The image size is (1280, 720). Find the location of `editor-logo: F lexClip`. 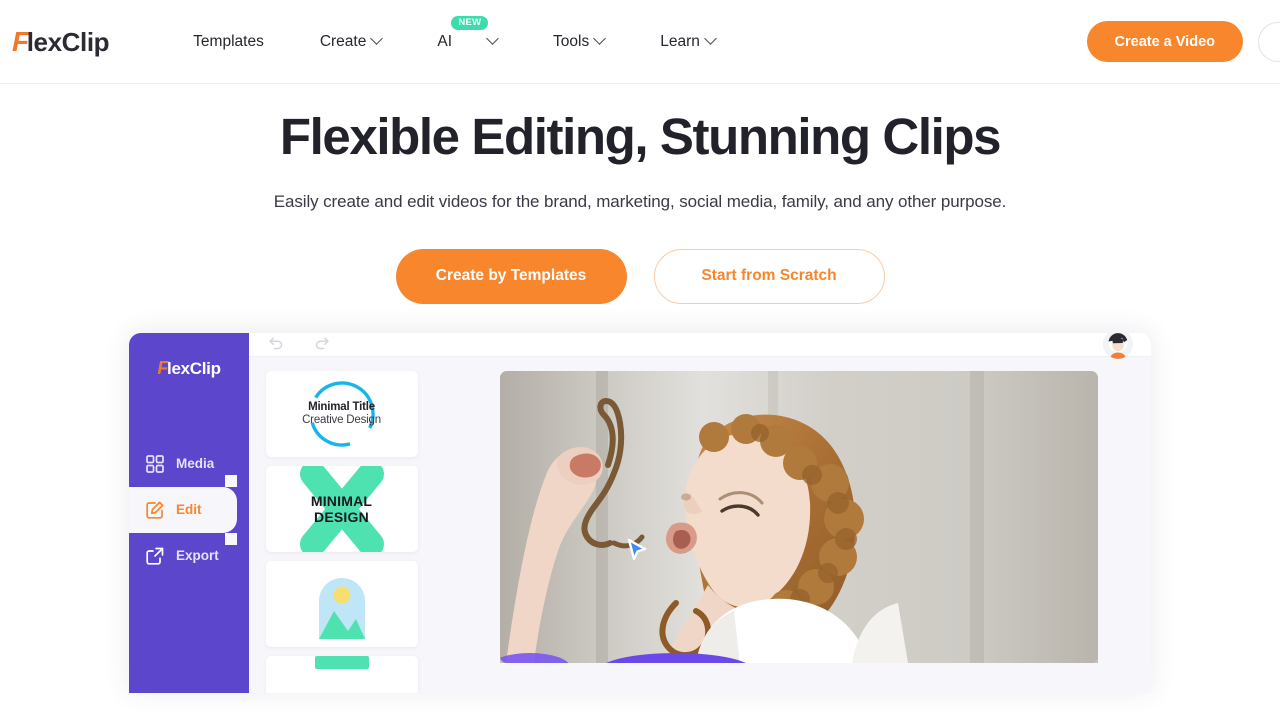

editor-logo: F lexClip is located at coordinates (189, 368).